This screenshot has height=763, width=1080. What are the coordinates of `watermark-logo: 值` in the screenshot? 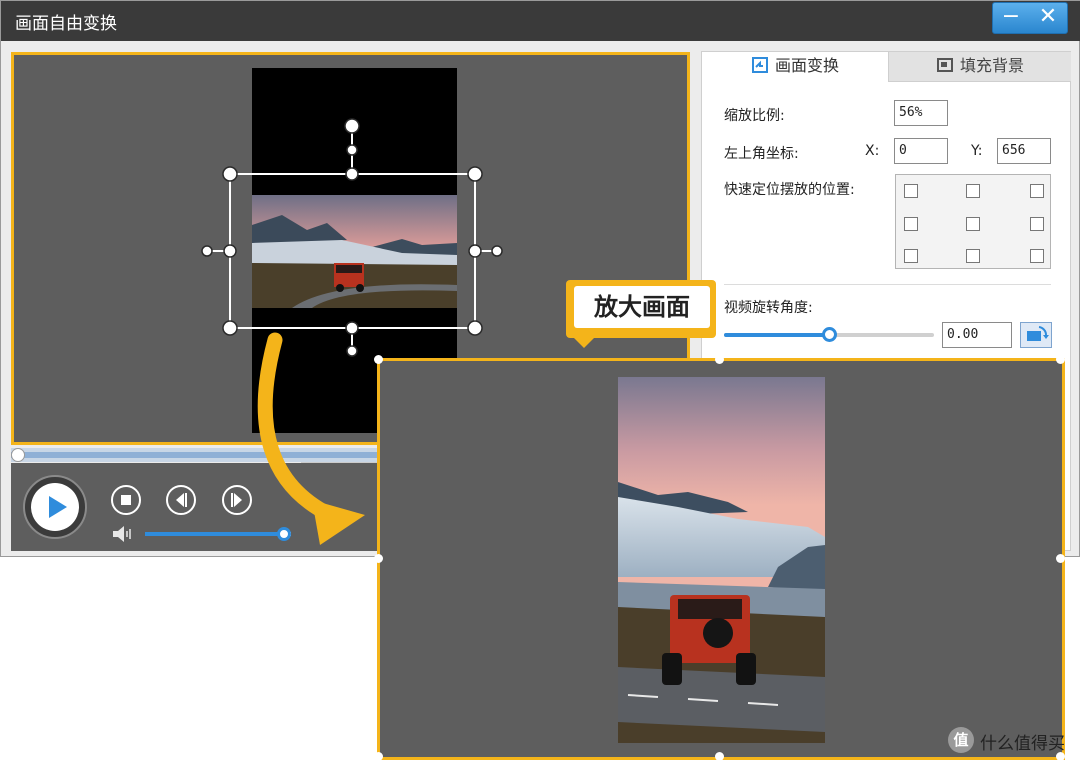 It's located at (961, 740).